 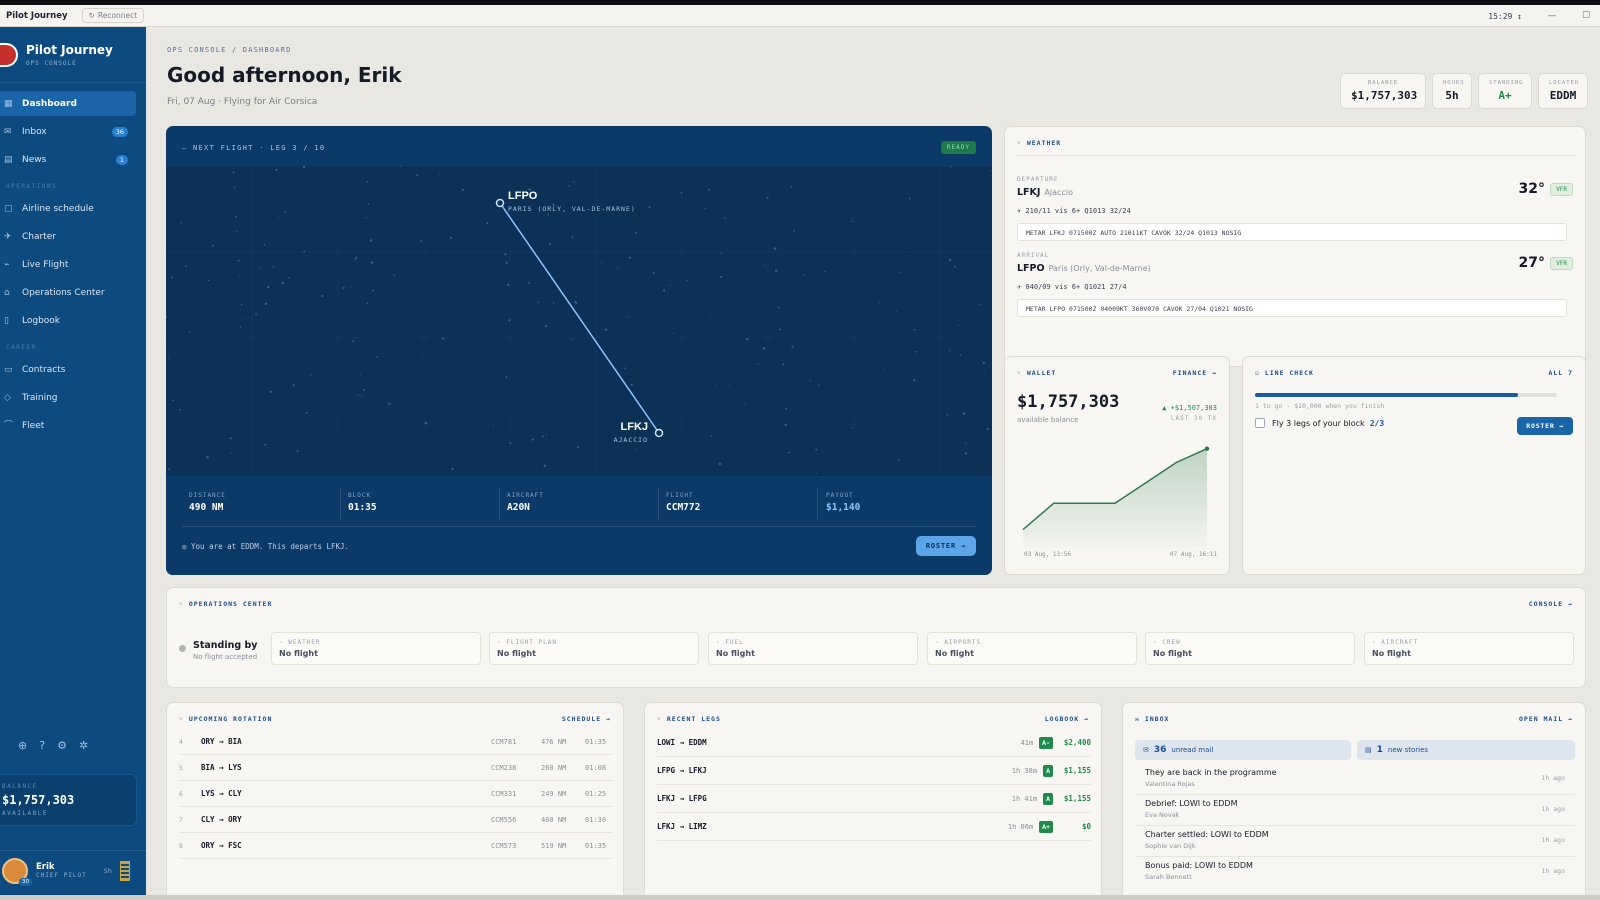 I want to click on task-count: 2/3, so click(x=1377, y=423).